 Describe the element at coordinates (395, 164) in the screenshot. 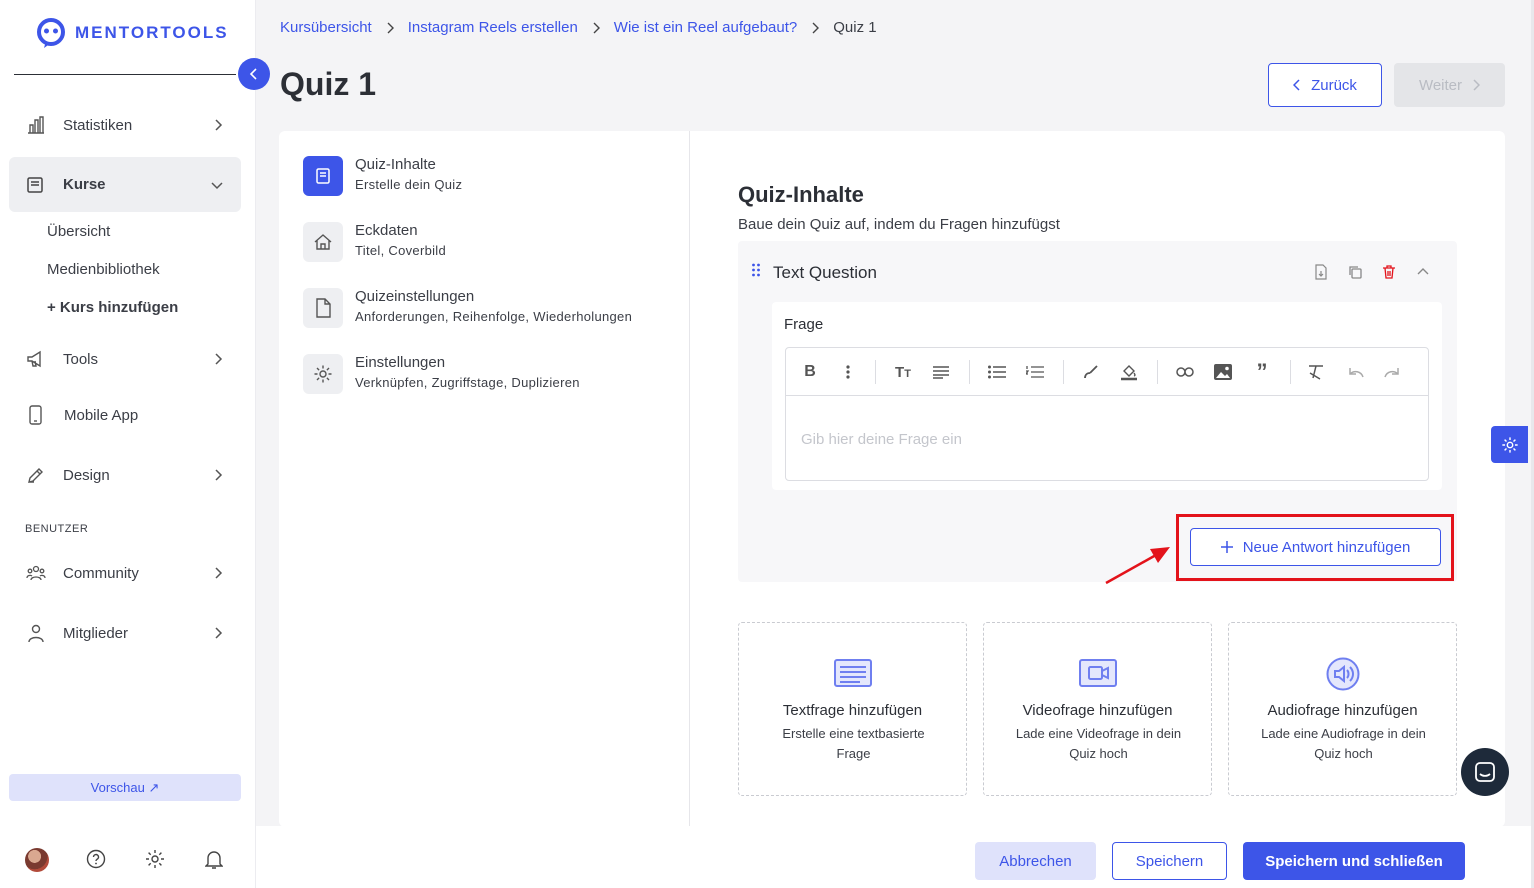

I see `step-title: Quiz-Inhalte` at that location.